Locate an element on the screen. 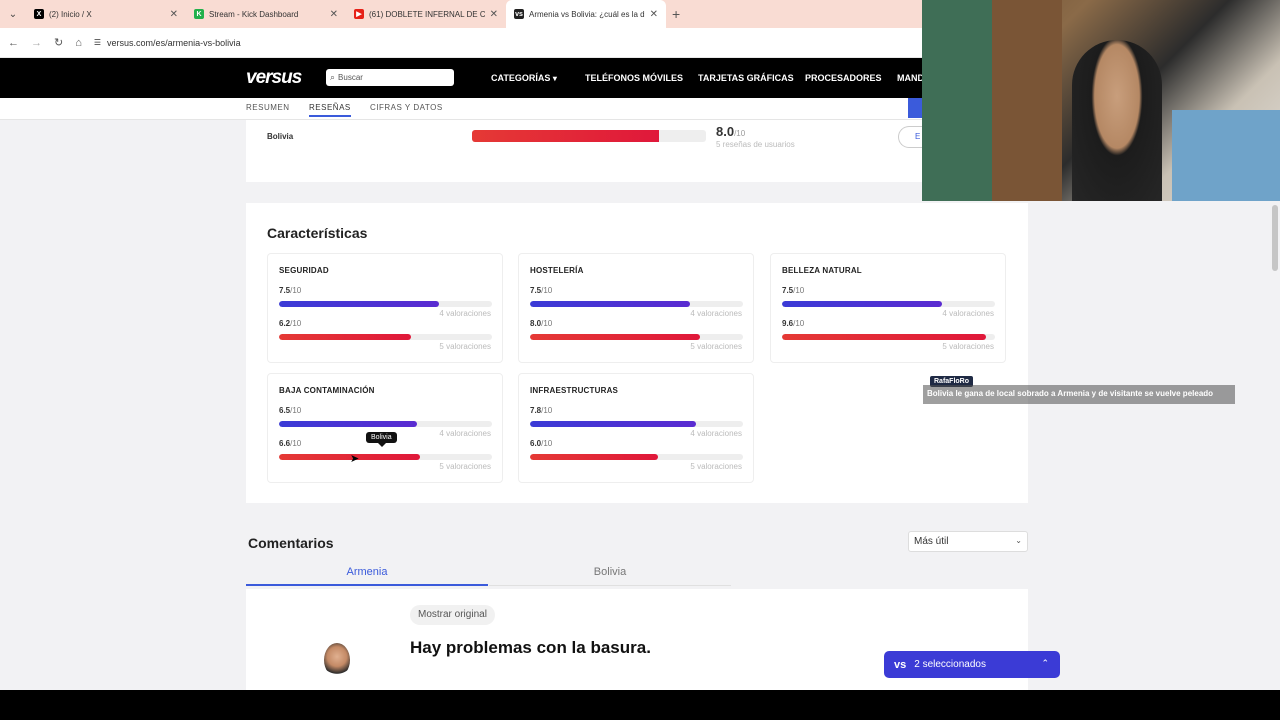 This screenshot has height=720, width=1280. search-input: ⌕ Buscar is located at coordinates (390, 77).